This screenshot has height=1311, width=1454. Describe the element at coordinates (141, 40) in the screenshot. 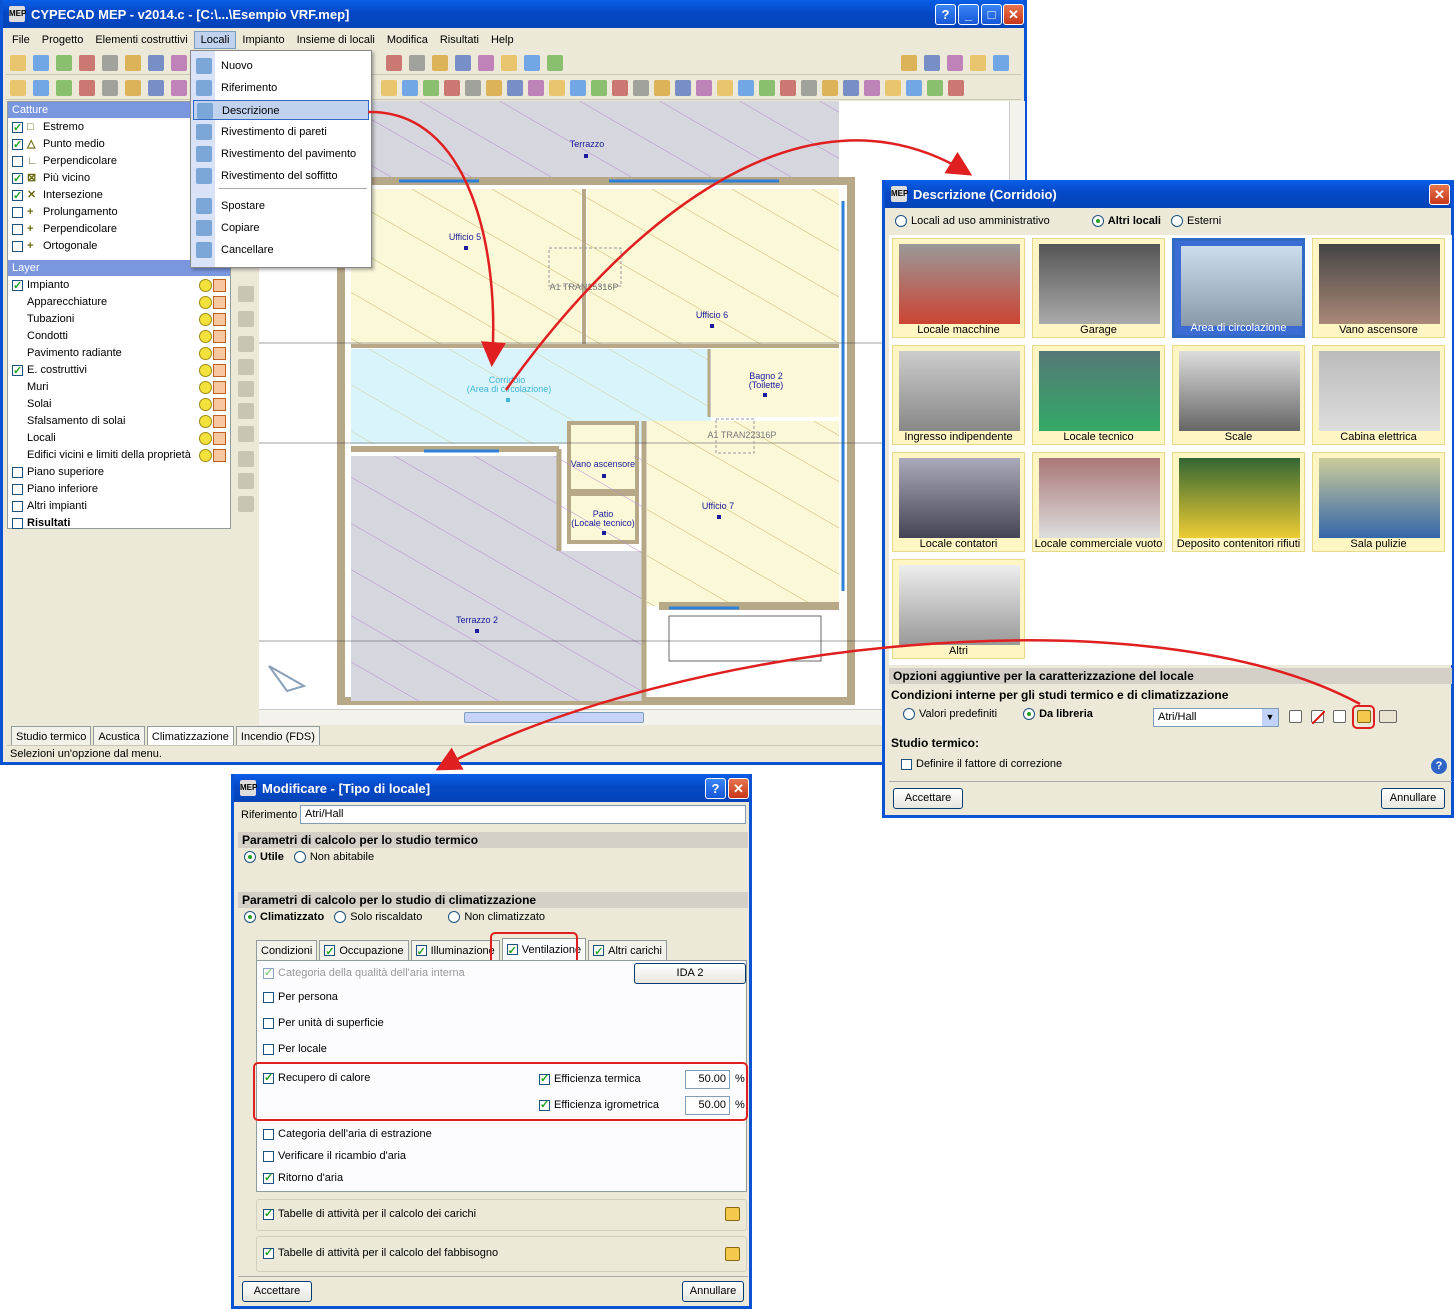

I see `menu-elementi: Elementi costruttivi` at that location.